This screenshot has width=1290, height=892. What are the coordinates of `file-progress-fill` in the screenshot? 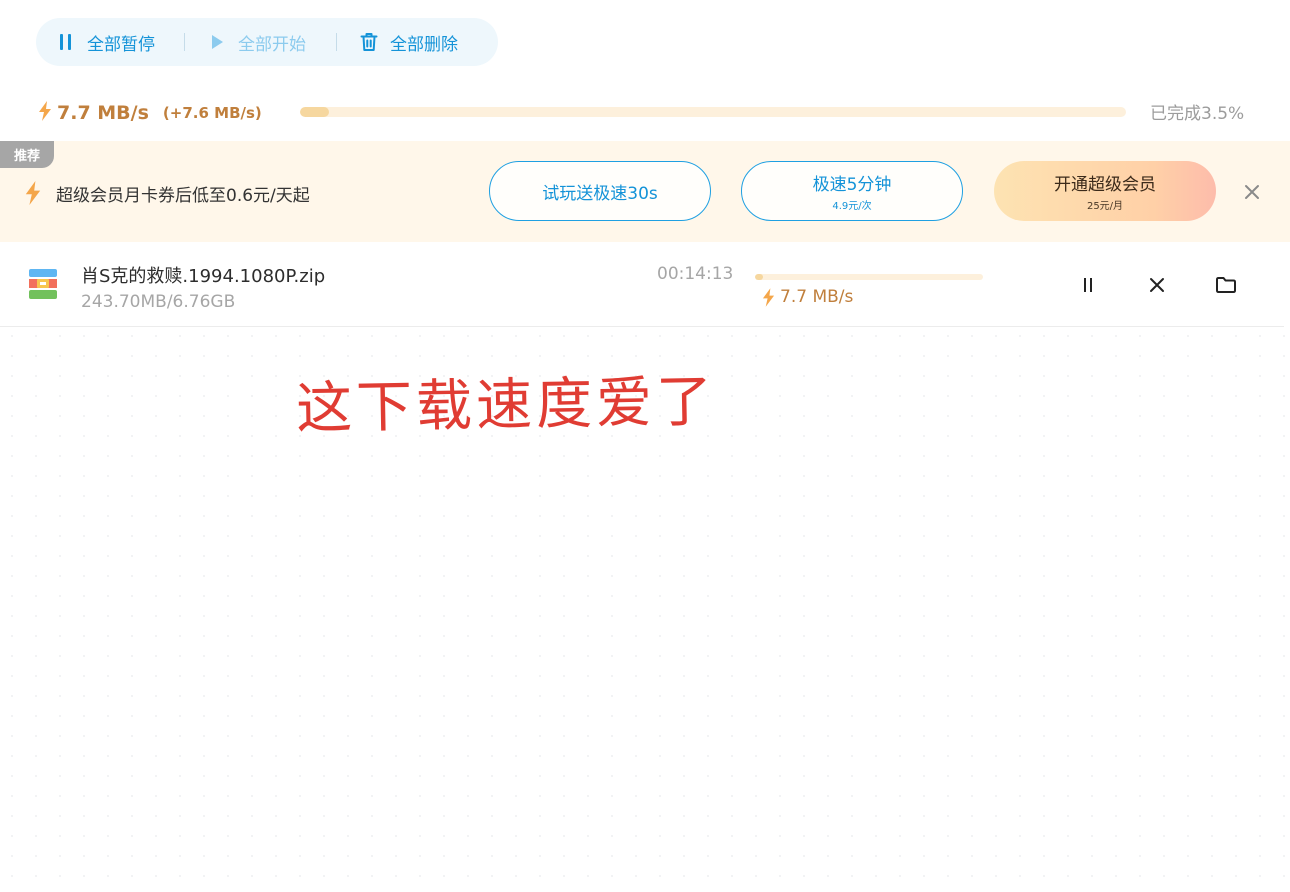 It's located at (759, 277).